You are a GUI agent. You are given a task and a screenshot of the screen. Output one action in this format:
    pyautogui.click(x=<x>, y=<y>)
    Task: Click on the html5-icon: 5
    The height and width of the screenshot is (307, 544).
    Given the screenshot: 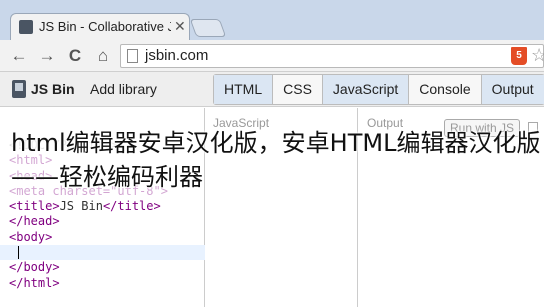 What is the action you would take?
    pyautogui.click(x=519, y=56)
    